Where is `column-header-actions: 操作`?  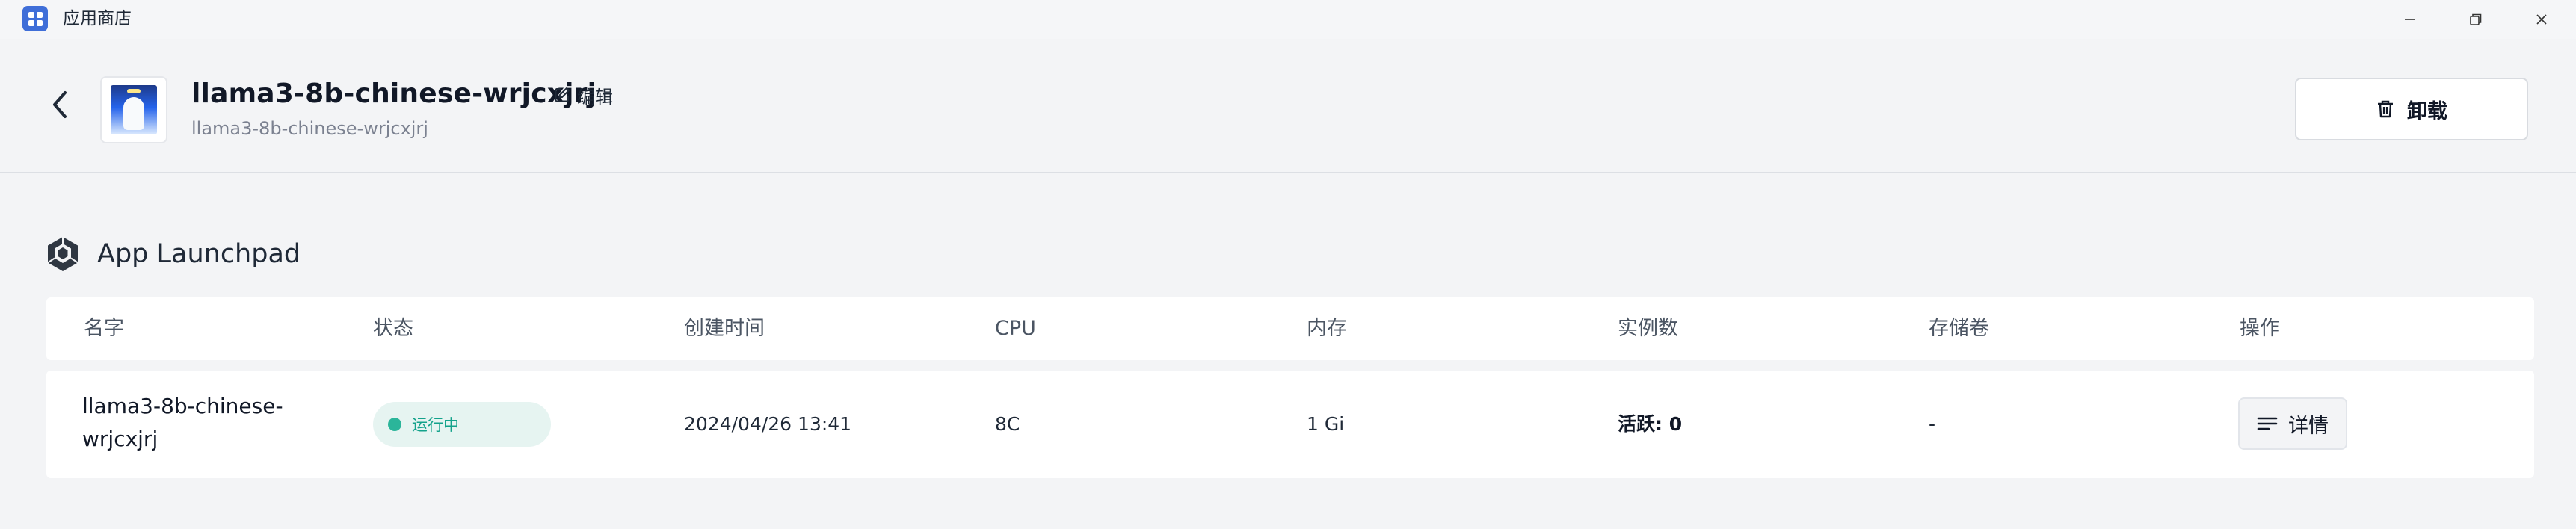
column-header-actions: 操作 is located at coordinates (2260, 328).